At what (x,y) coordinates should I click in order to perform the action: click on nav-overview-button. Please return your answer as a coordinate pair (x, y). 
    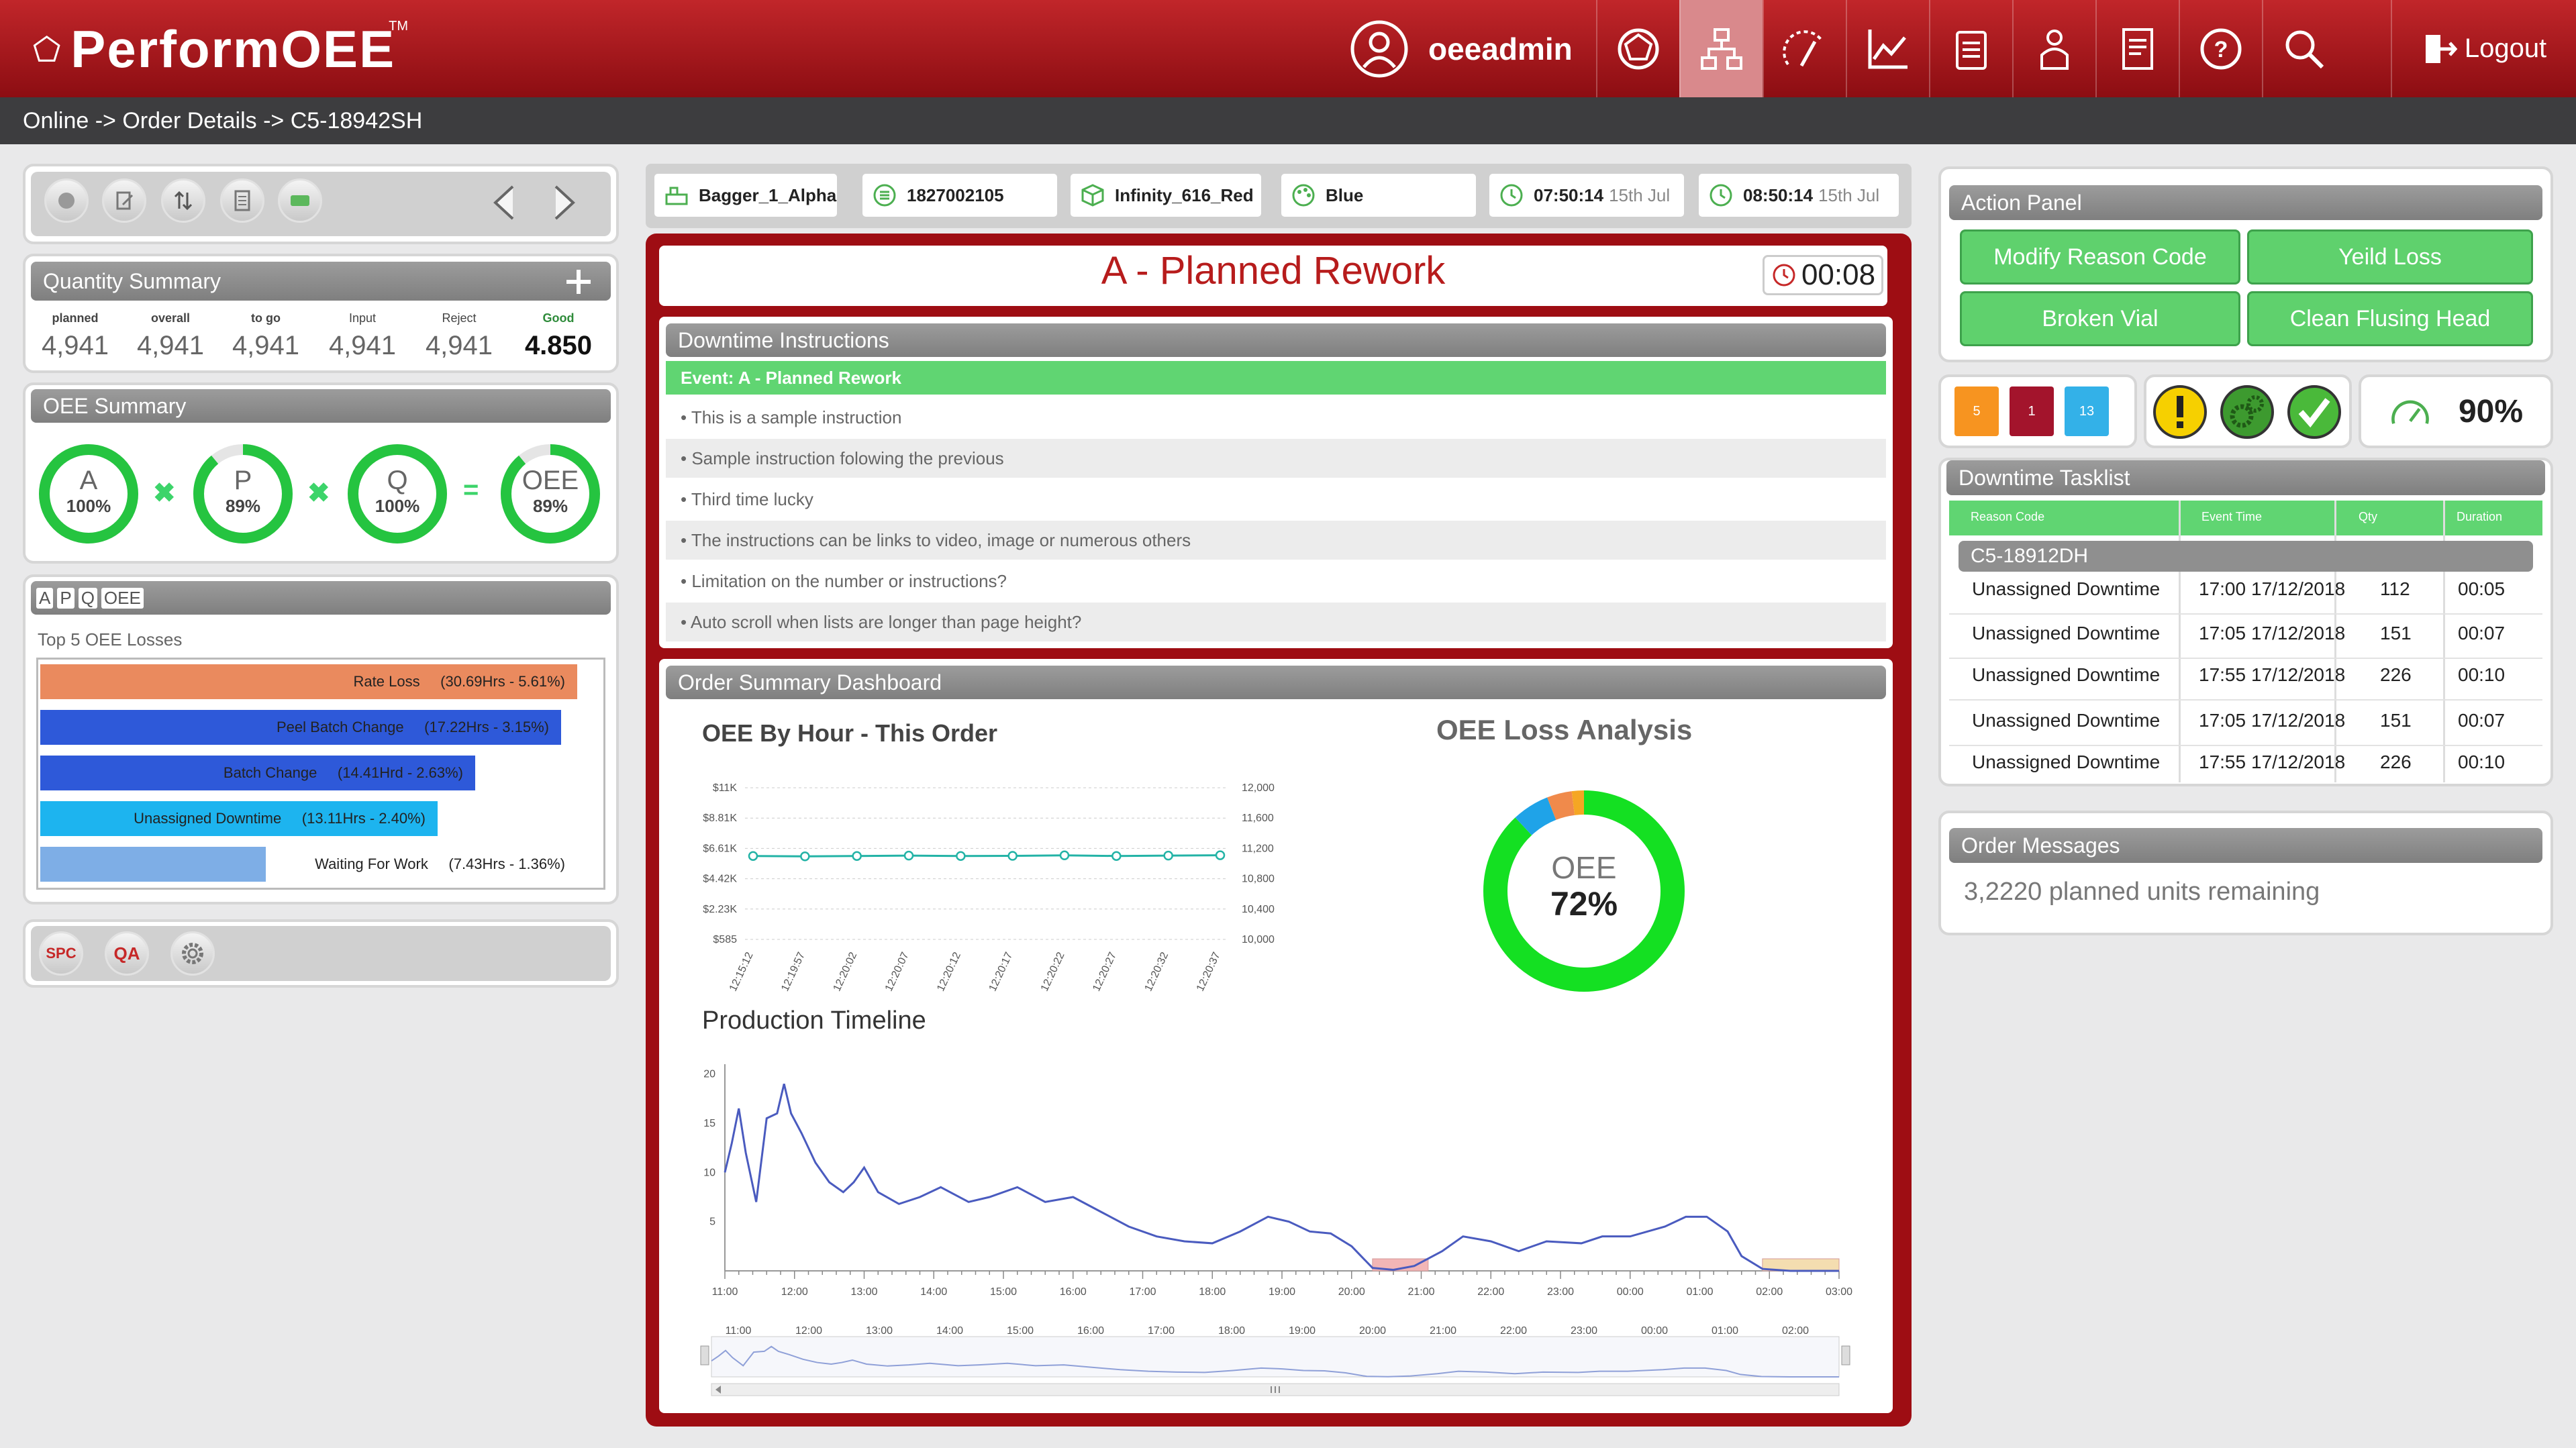
    Looking at the image, I should click on (1637, 48).